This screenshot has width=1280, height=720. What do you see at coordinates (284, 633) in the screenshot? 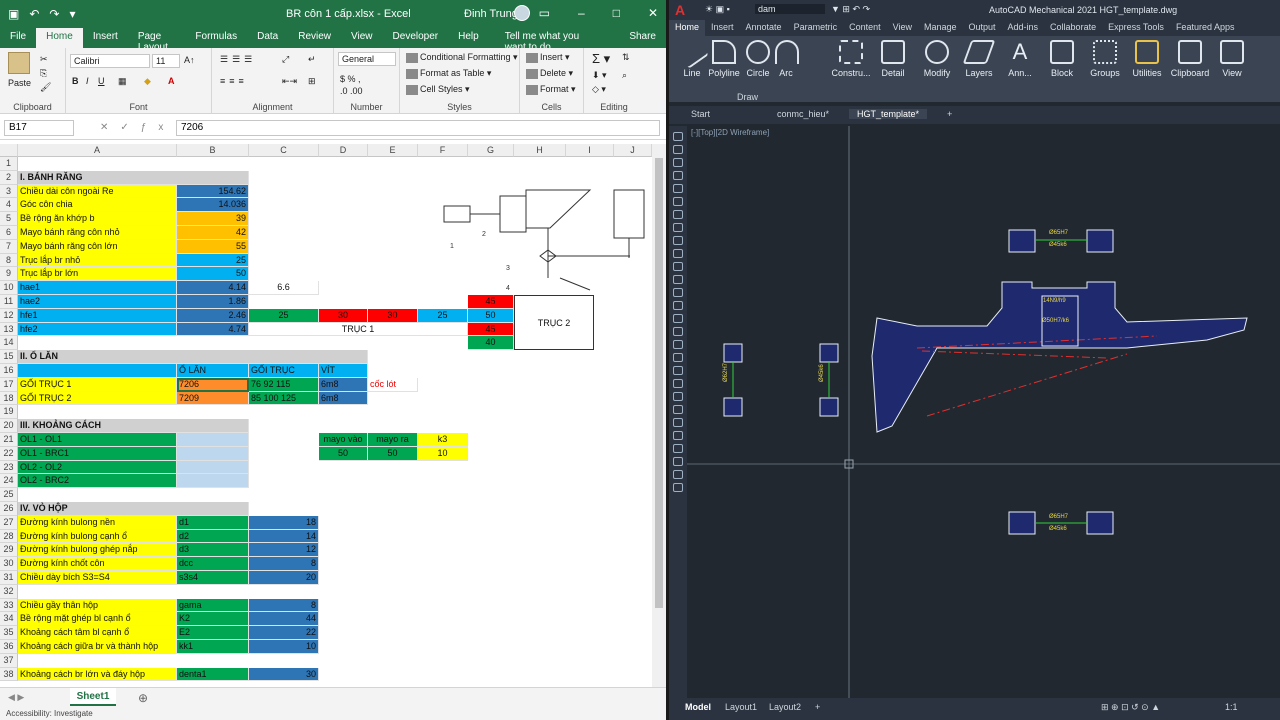
I see `grid-cell: 22` at bounding box center [284, 633].